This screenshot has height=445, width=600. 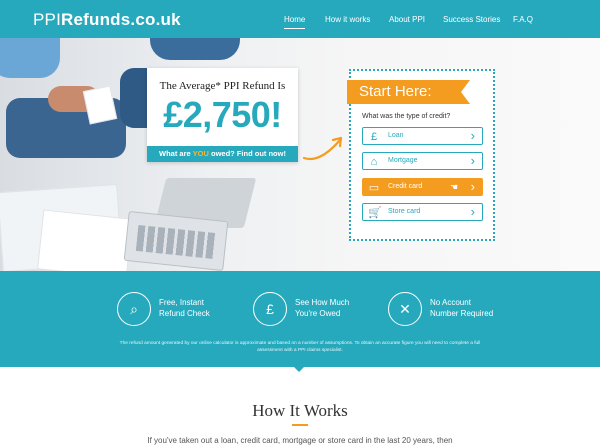 What do you see at coordinates (300, 425) in the screenshot?
I see `title-underline` at bounding box center [300, 425].